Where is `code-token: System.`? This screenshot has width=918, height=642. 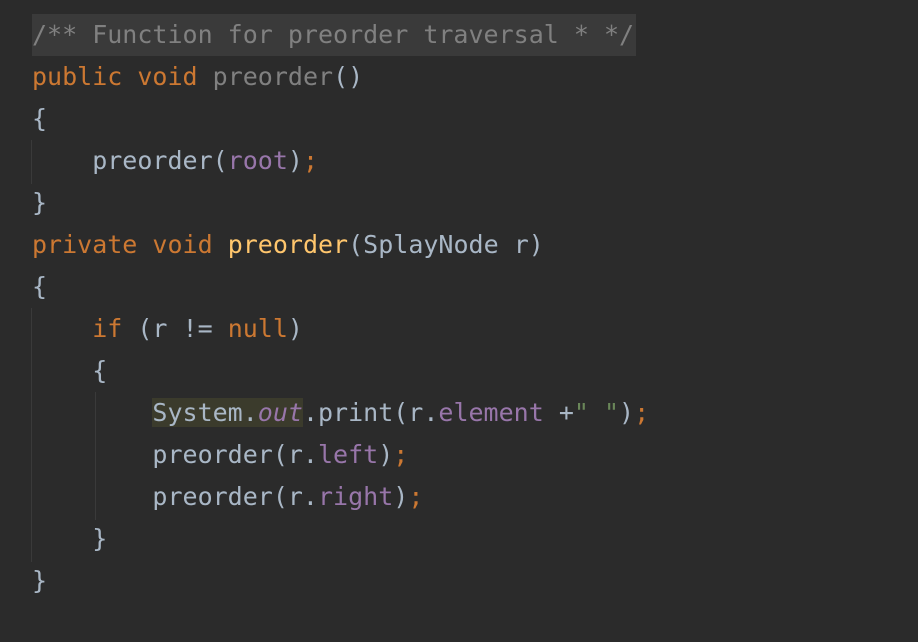 code-token: System. is located at coordinates (205, 412).